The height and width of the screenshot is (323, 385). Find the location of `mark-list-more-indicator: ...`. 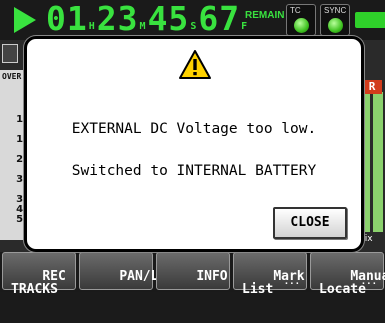

mark-list-more-indicator: ... is located at coordinates (291, 282).